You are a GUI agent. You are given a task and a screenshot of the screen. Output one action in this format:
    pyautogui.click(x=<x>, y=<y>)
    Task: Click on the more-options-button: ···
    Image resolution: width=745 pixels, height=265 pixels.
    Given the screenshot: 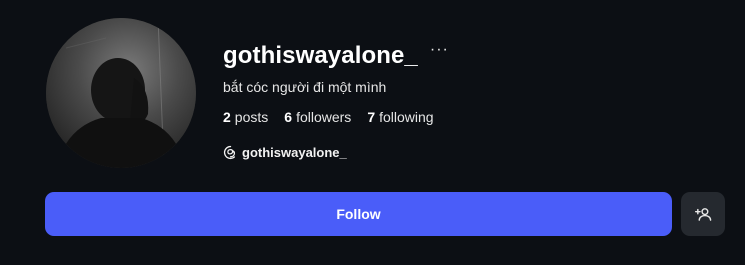 What is the action you would take?
    pyautogui.click(x=439, y=50)
    